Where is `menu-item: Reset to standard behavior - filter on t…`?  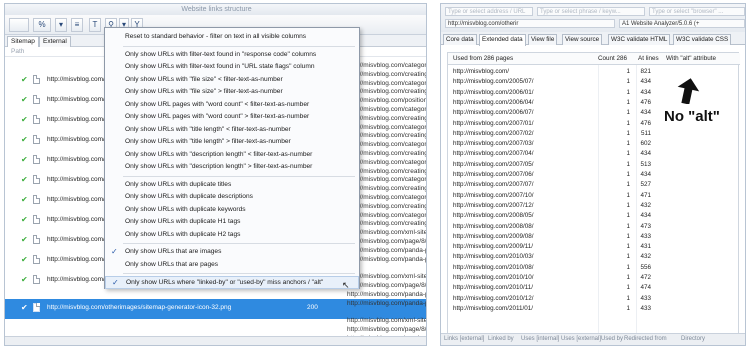
menu-item: Reset to standard behavior - filter on t… is located at coordinates (232, 37).